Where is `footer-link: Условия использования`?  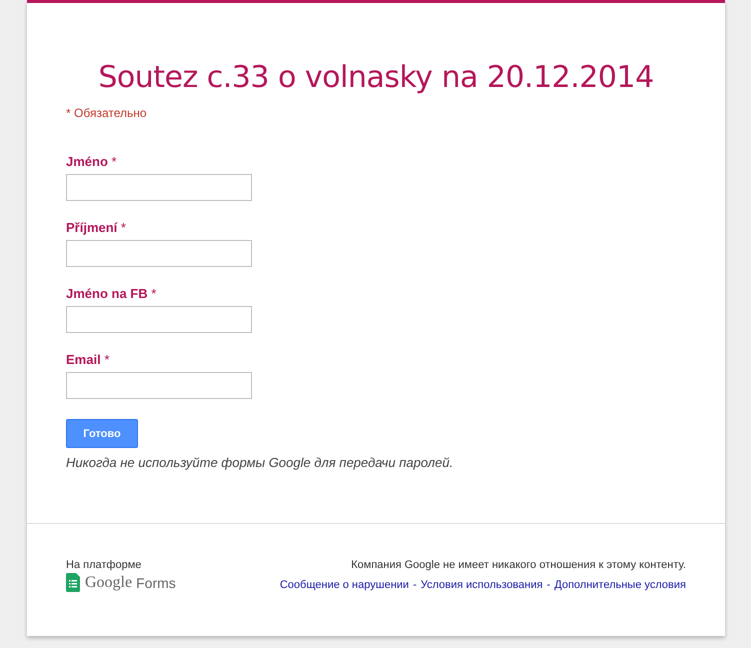 footer-link: Условия использования is located at coordinates (481, 585).